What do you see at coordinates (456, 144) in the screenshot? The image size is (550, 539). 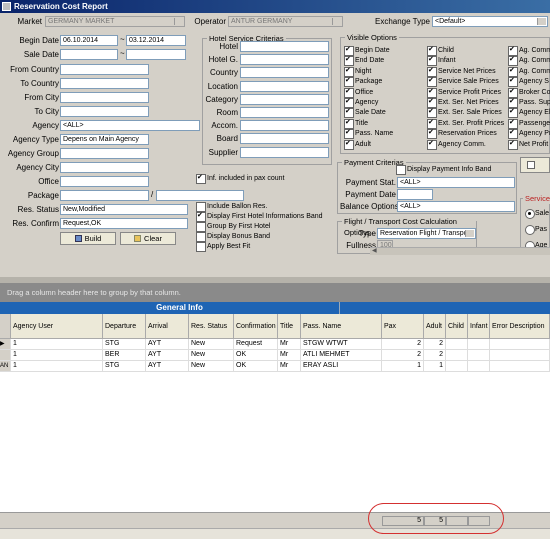 I see `visible-option-checkbox: Agency Comm.` at bounding box center [456, 144].